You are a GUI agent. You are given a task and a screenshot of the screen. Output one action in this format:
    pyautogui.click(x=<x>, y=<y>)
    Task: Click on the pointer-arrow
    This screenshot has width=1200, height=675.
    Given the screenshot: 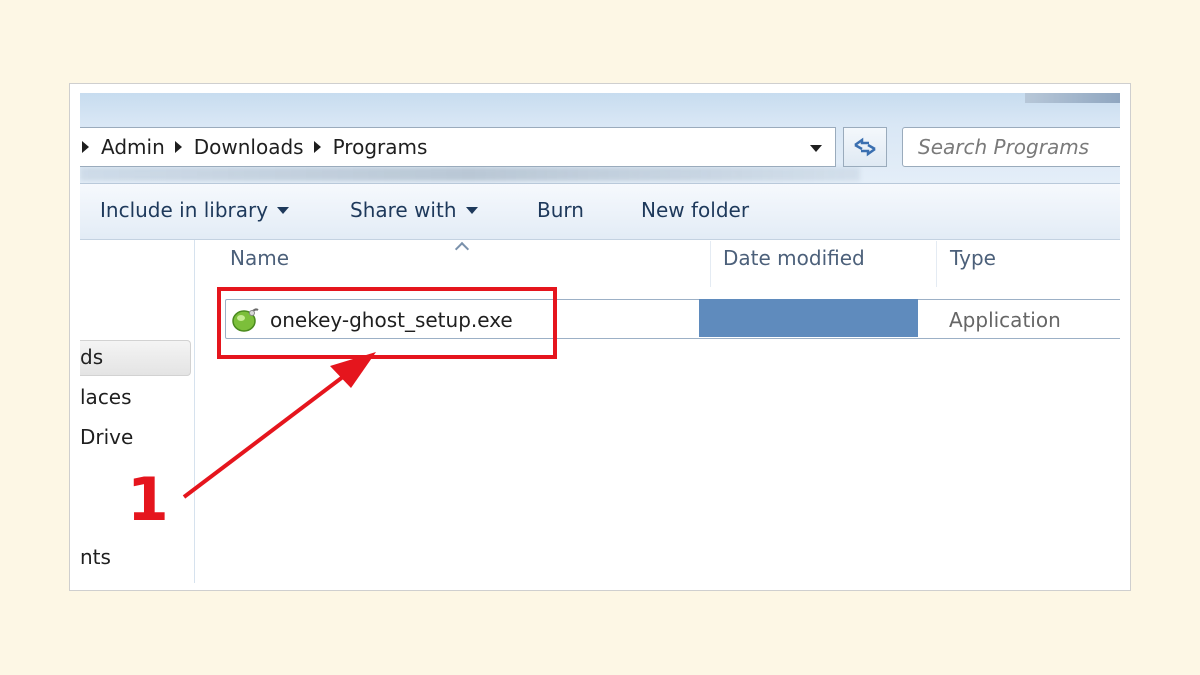 What is the action you would take?
    pyautogui.click(x=279, y=425)
    